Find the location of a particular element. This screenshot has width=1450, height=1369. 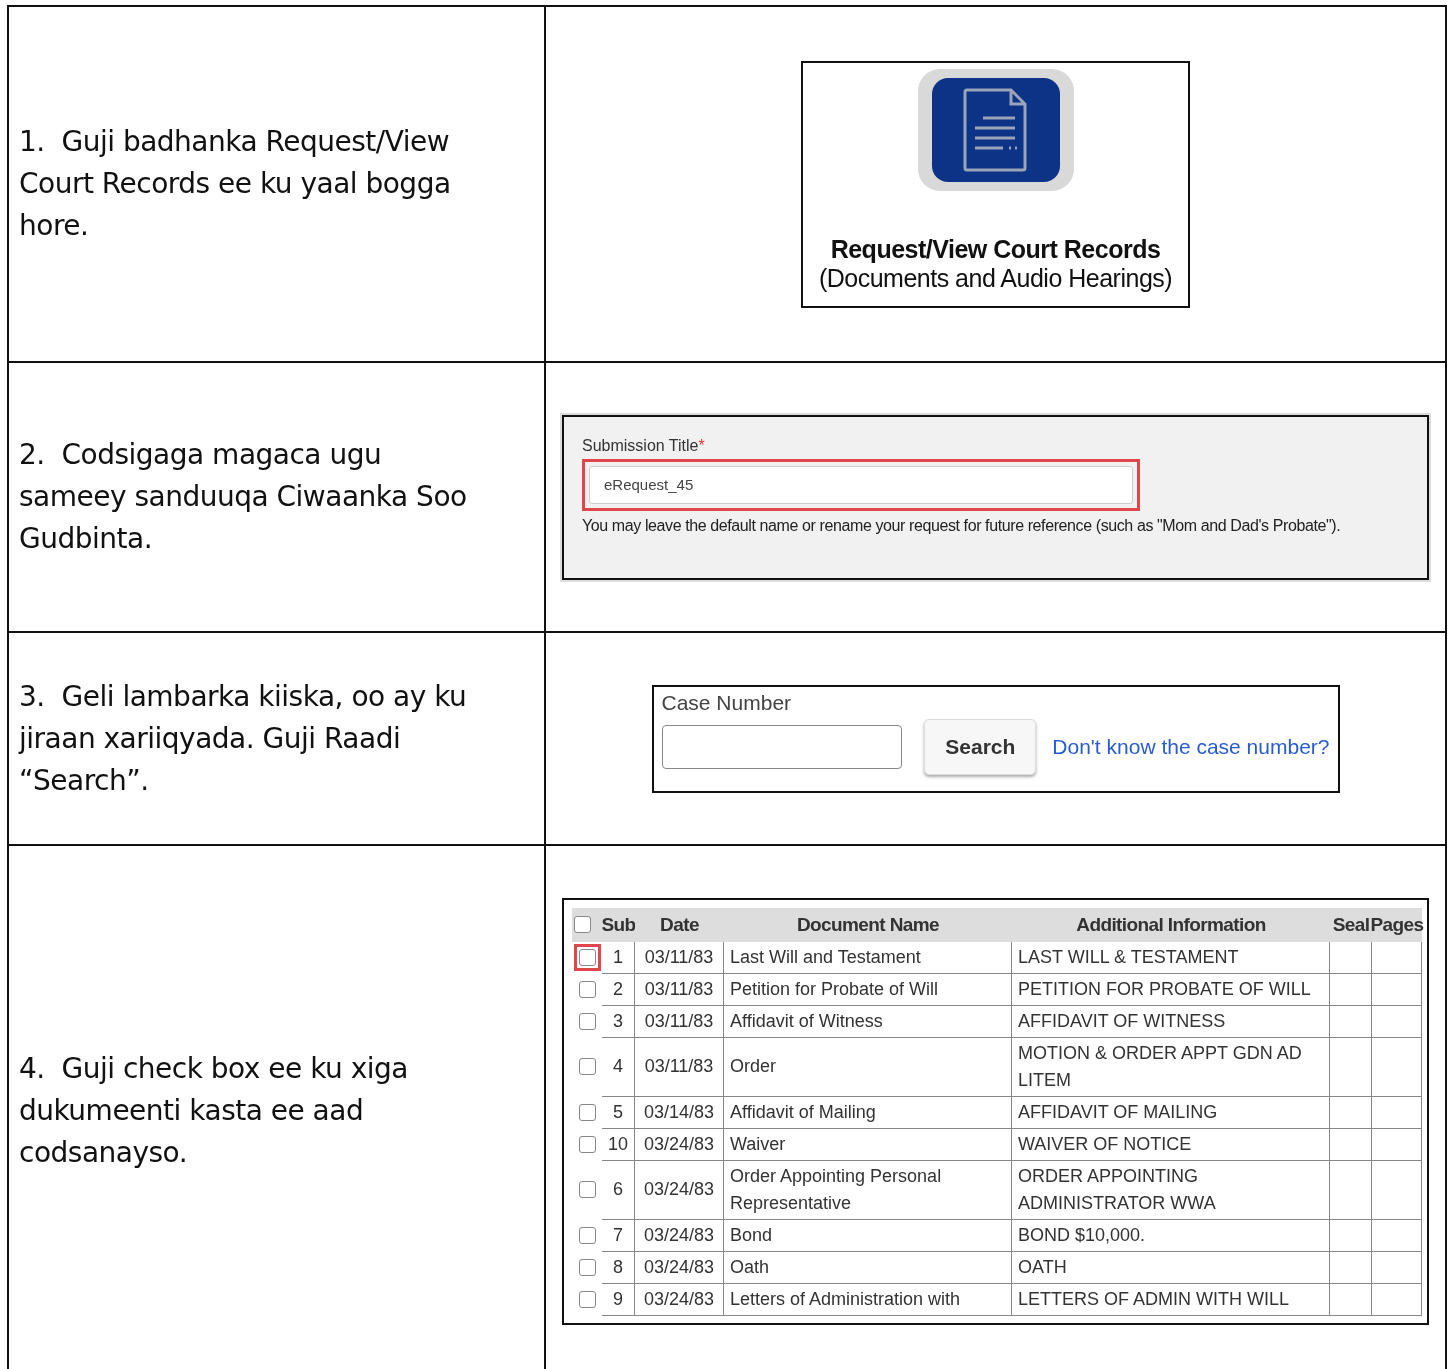

table-cell: 10 is located at coordinates (618, 1144).